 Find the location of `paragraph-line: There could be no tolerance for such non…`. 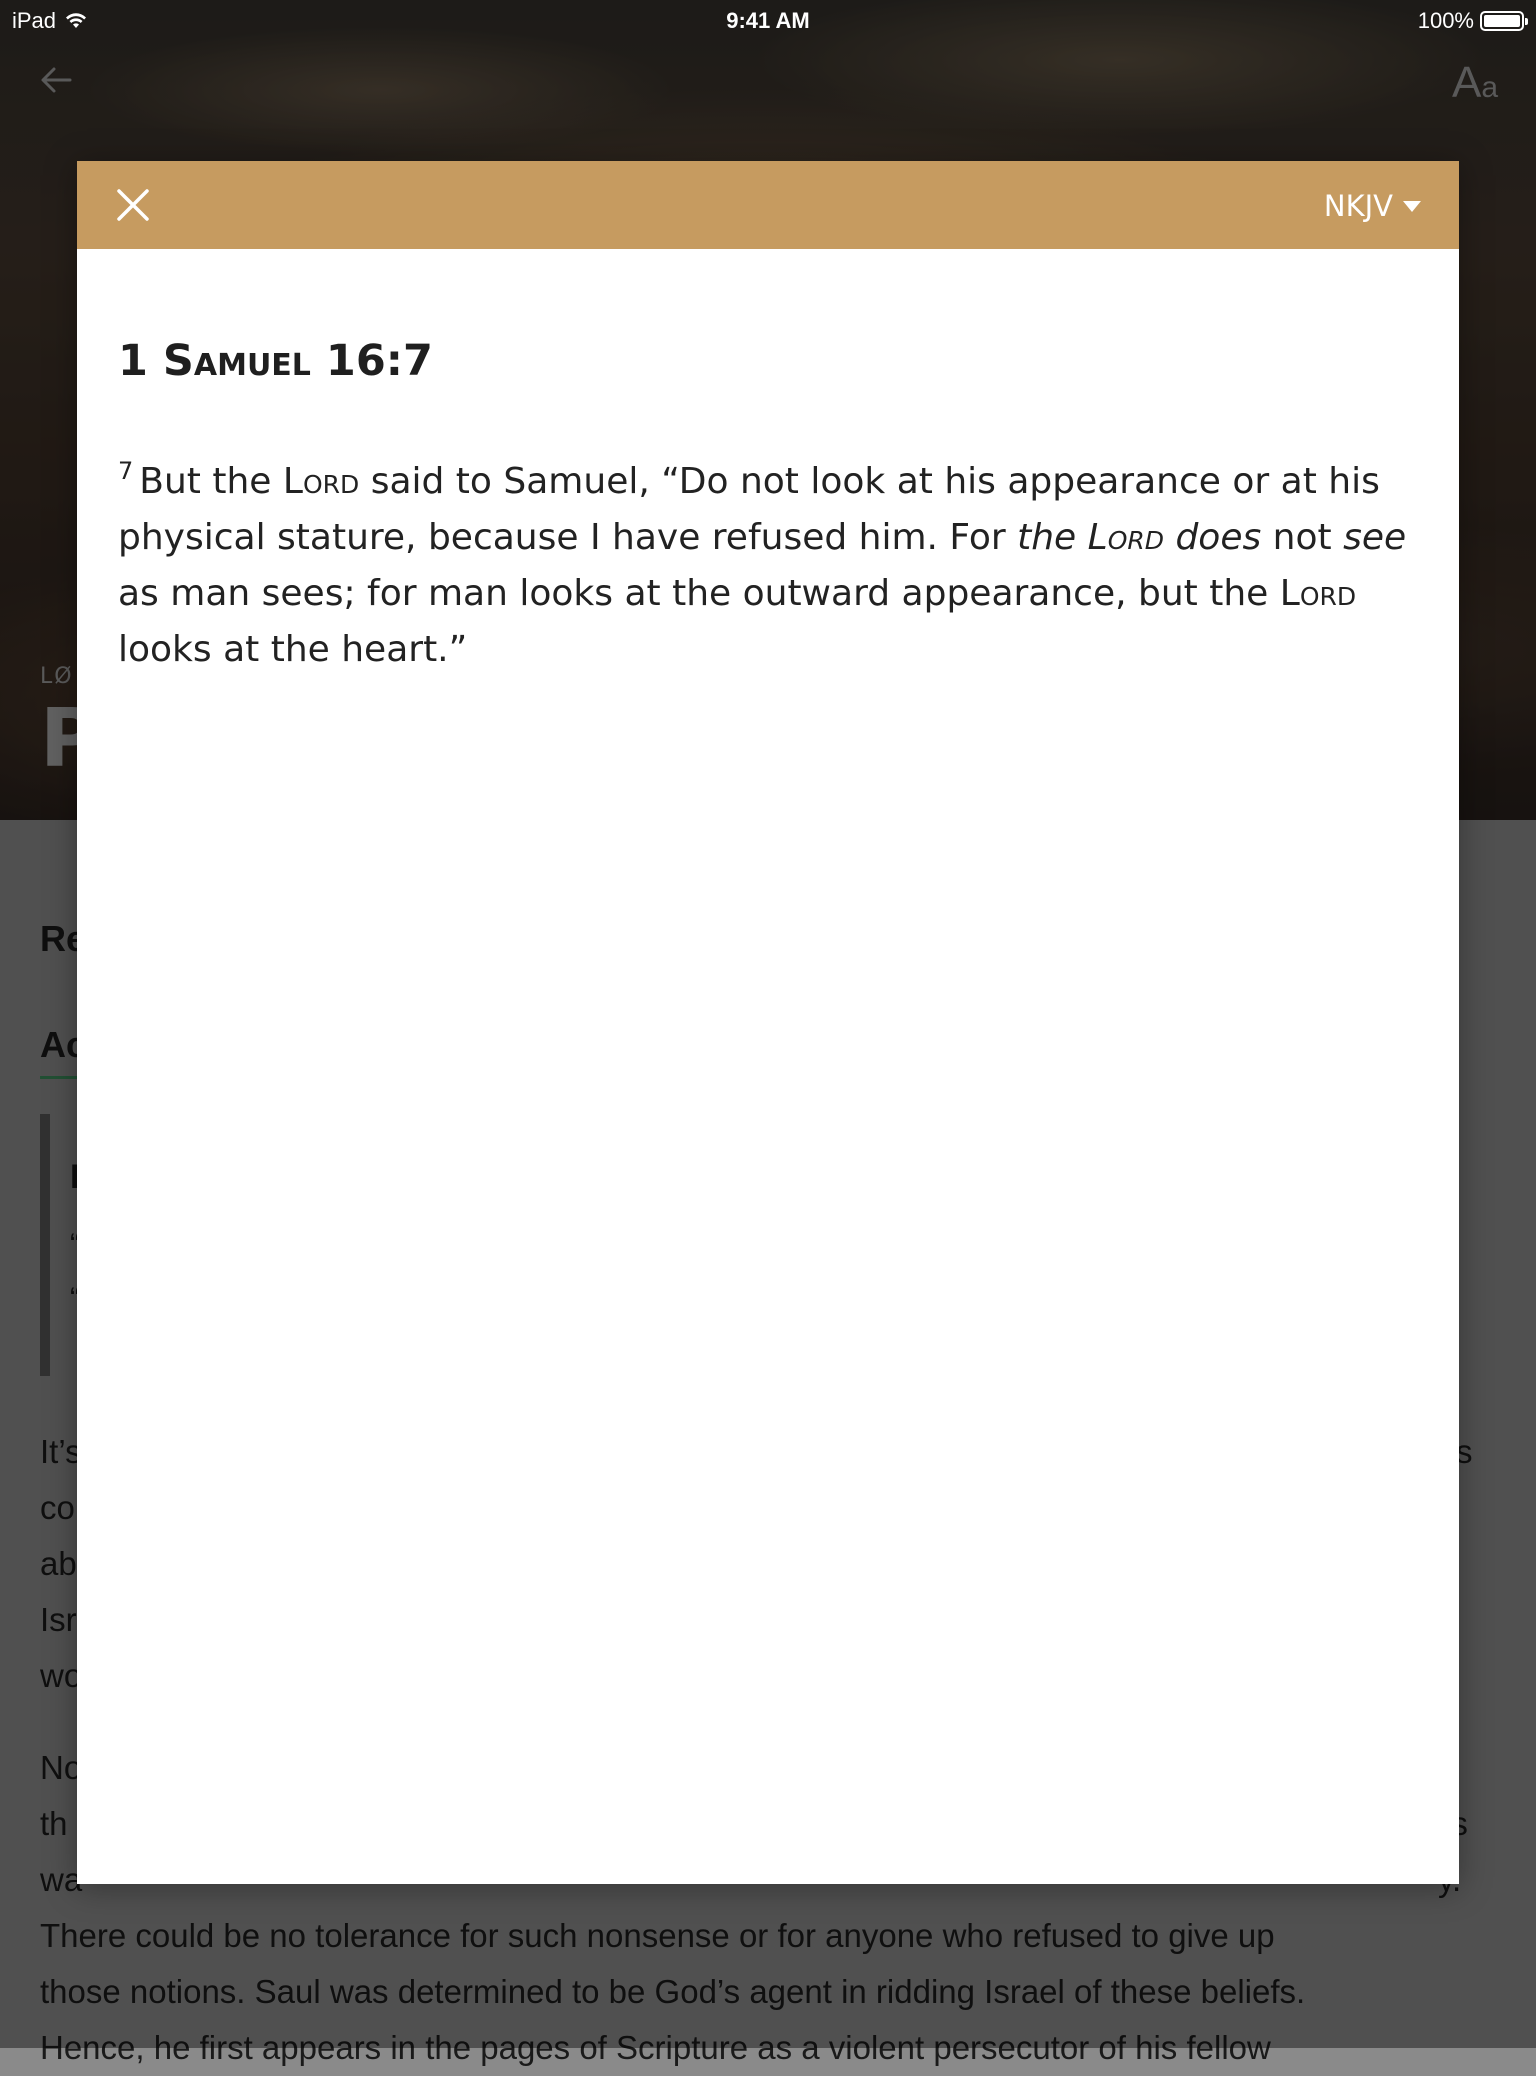

paragraph-line: There could be no tolerance for such non… is located at coordinates (657, 1935).